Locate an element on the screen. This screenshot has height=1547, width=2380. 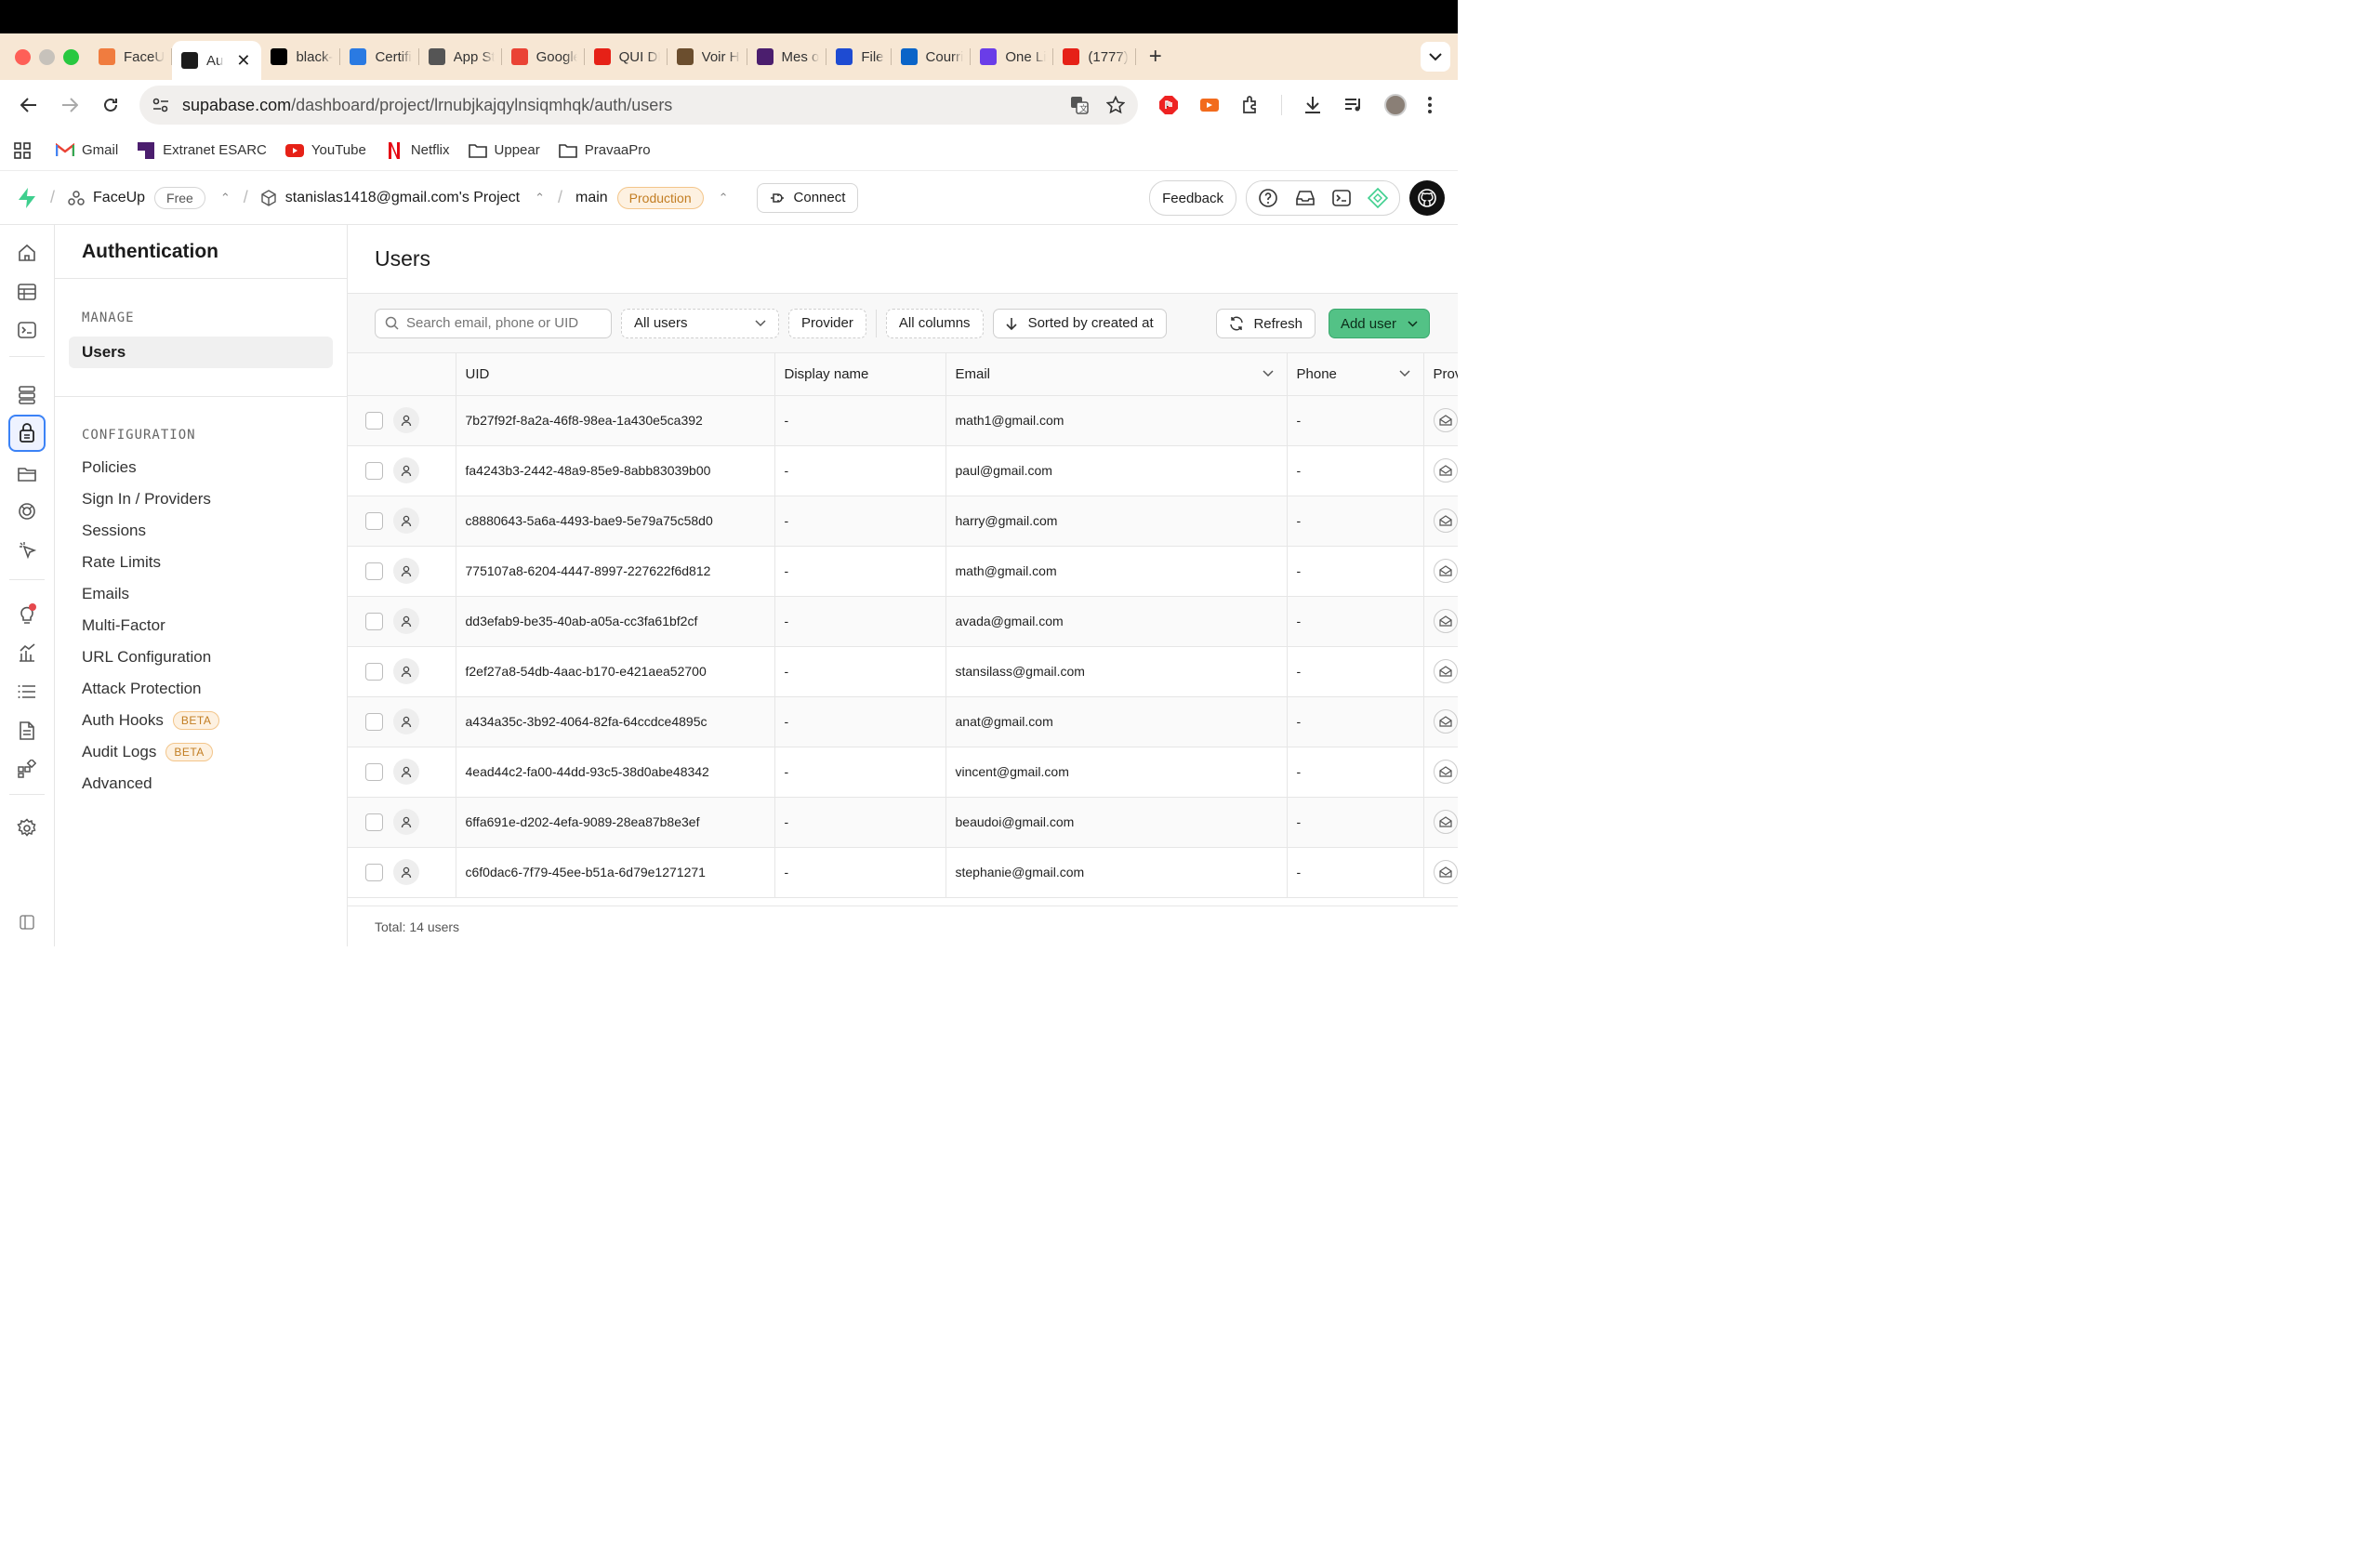
menu-item-attack-protection: Attack Protection is located at coordinates (201, 689).